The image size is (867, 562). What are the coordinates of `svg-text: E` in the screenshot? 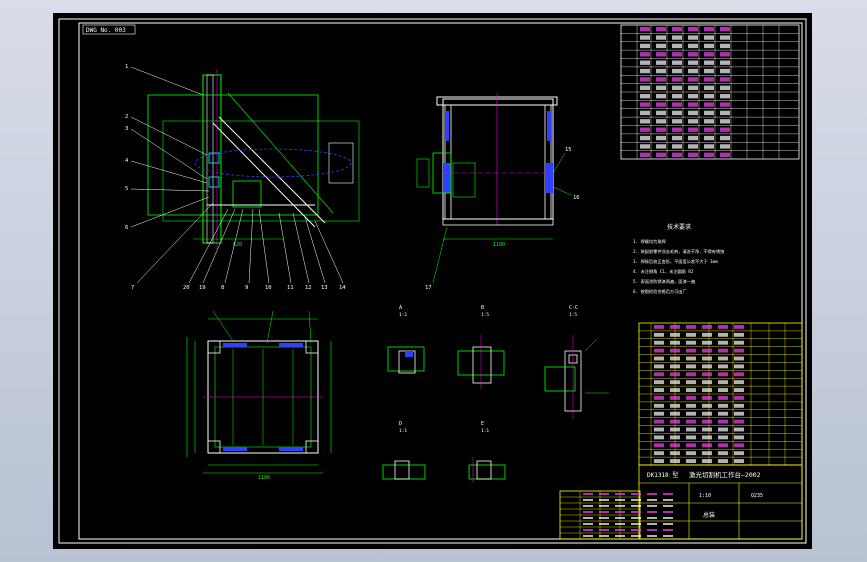 It's located at (482, 424).